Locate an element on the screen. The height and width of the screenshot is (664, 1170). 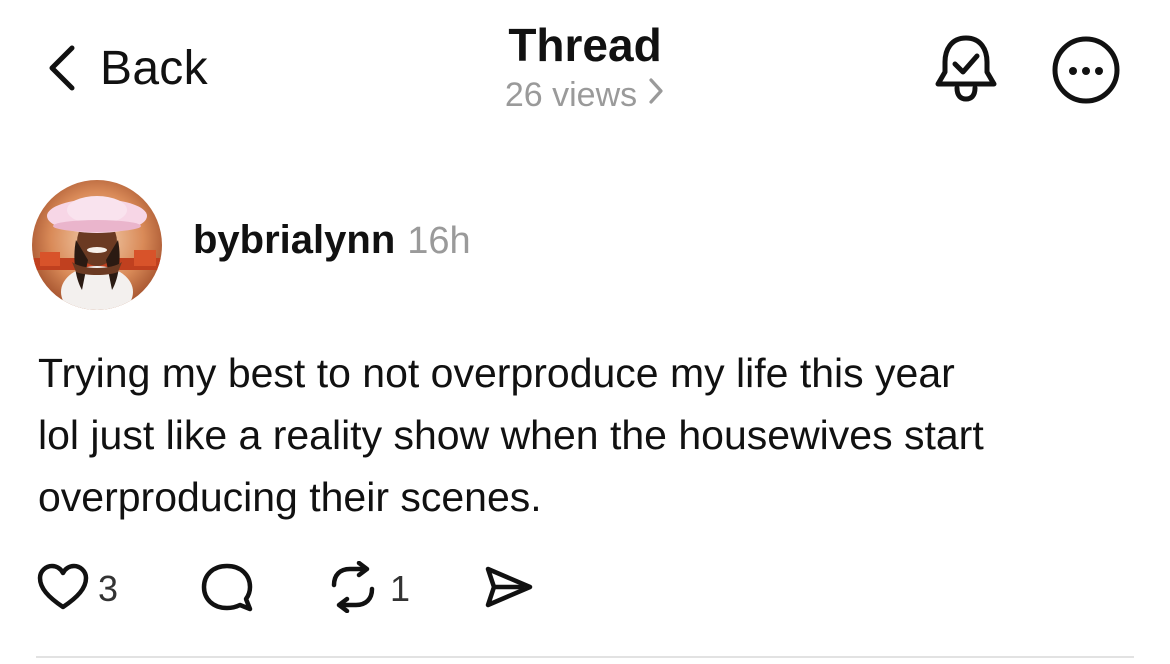
heart-icon is located at coordinates (63, 589).